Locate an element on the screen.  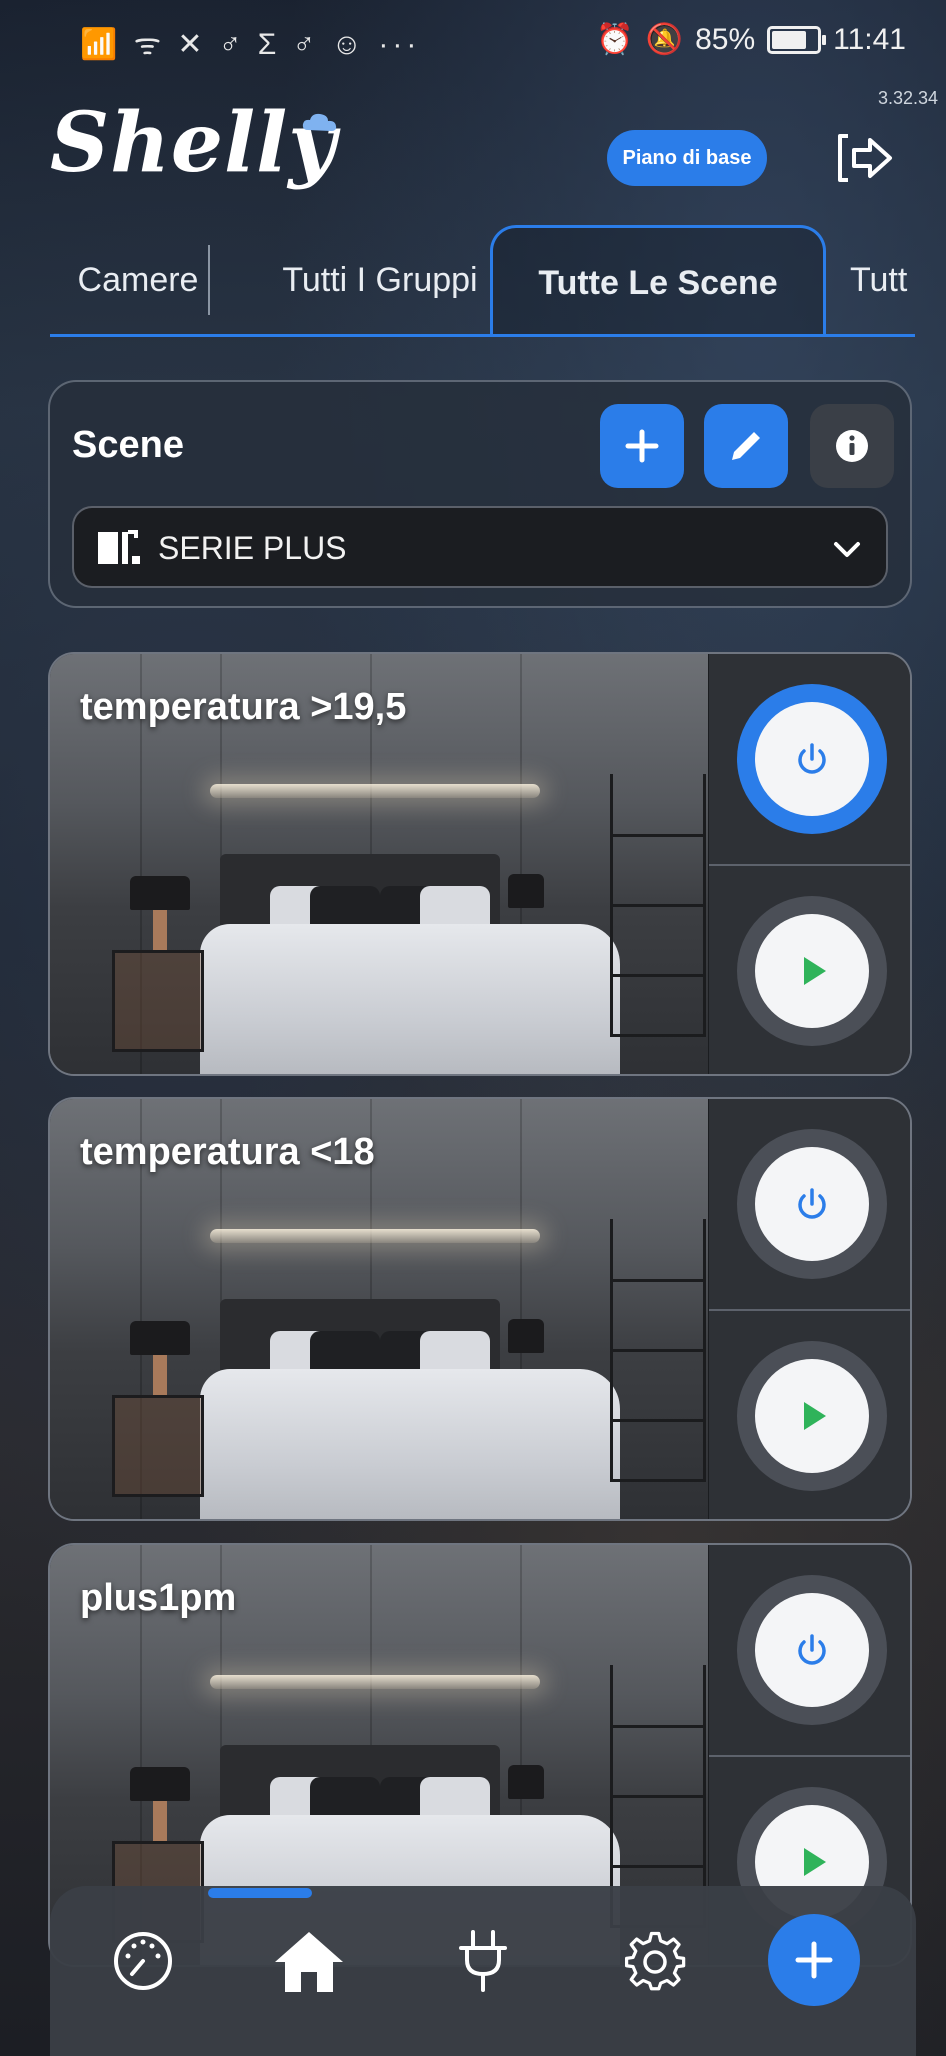
tab-all-groups: Tutti I Gruppi is located at coordinates (380, 280).